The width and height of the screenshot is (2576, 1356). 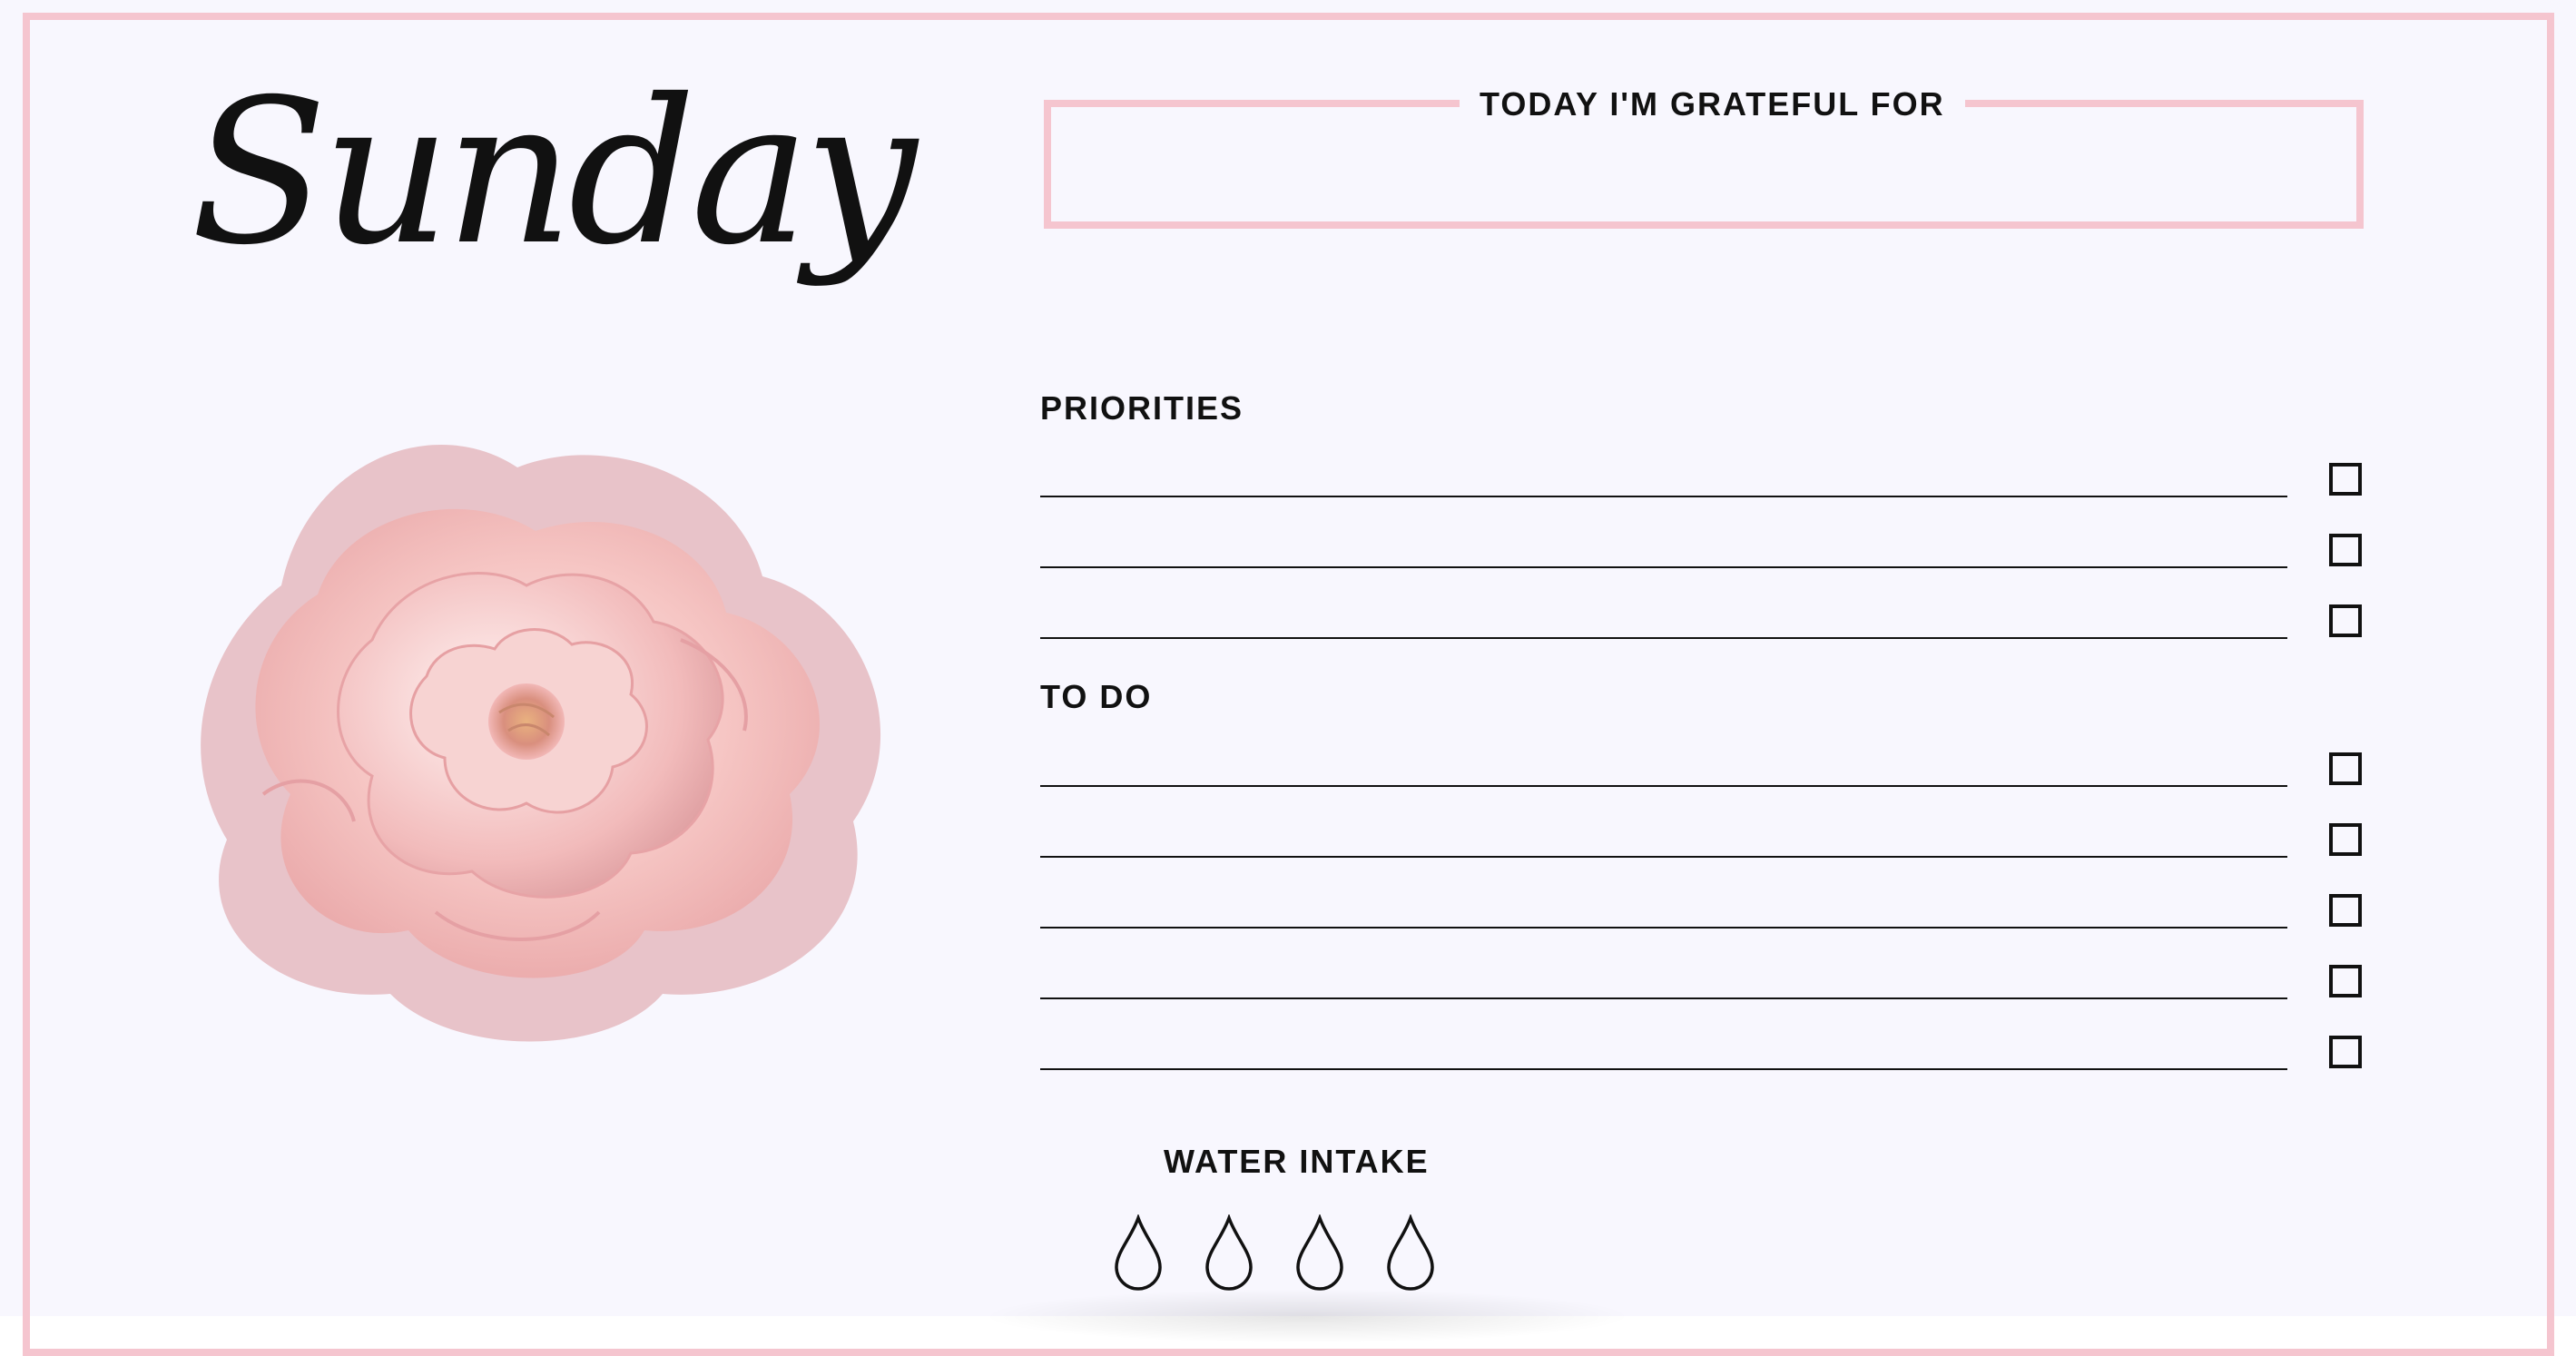 I want to click on day-title: Sunday, so click(x=554, y=172).